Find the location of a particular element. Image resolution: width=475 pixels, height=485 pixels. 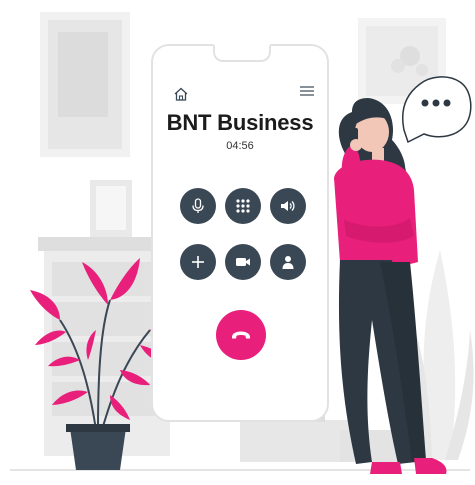

menu-icon is located at coordinates (307, 91).